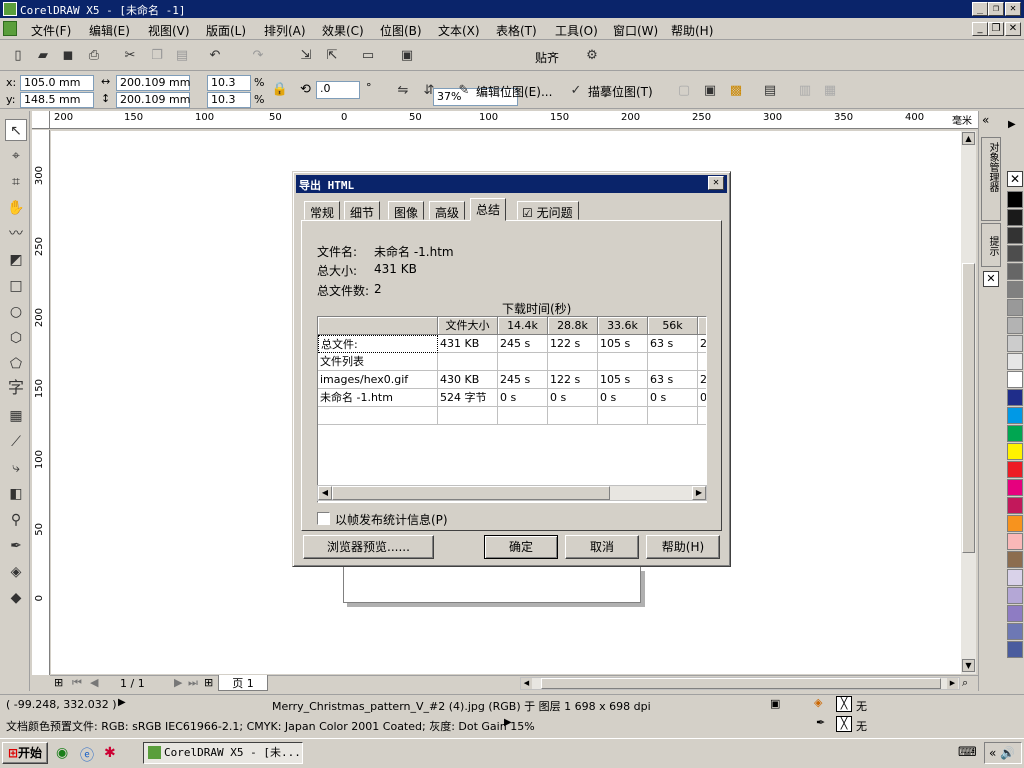  What do you see at coordinates (322, 210) in the screenshot?
I see `tab-general: 常规` at bounding box center [322, 210].